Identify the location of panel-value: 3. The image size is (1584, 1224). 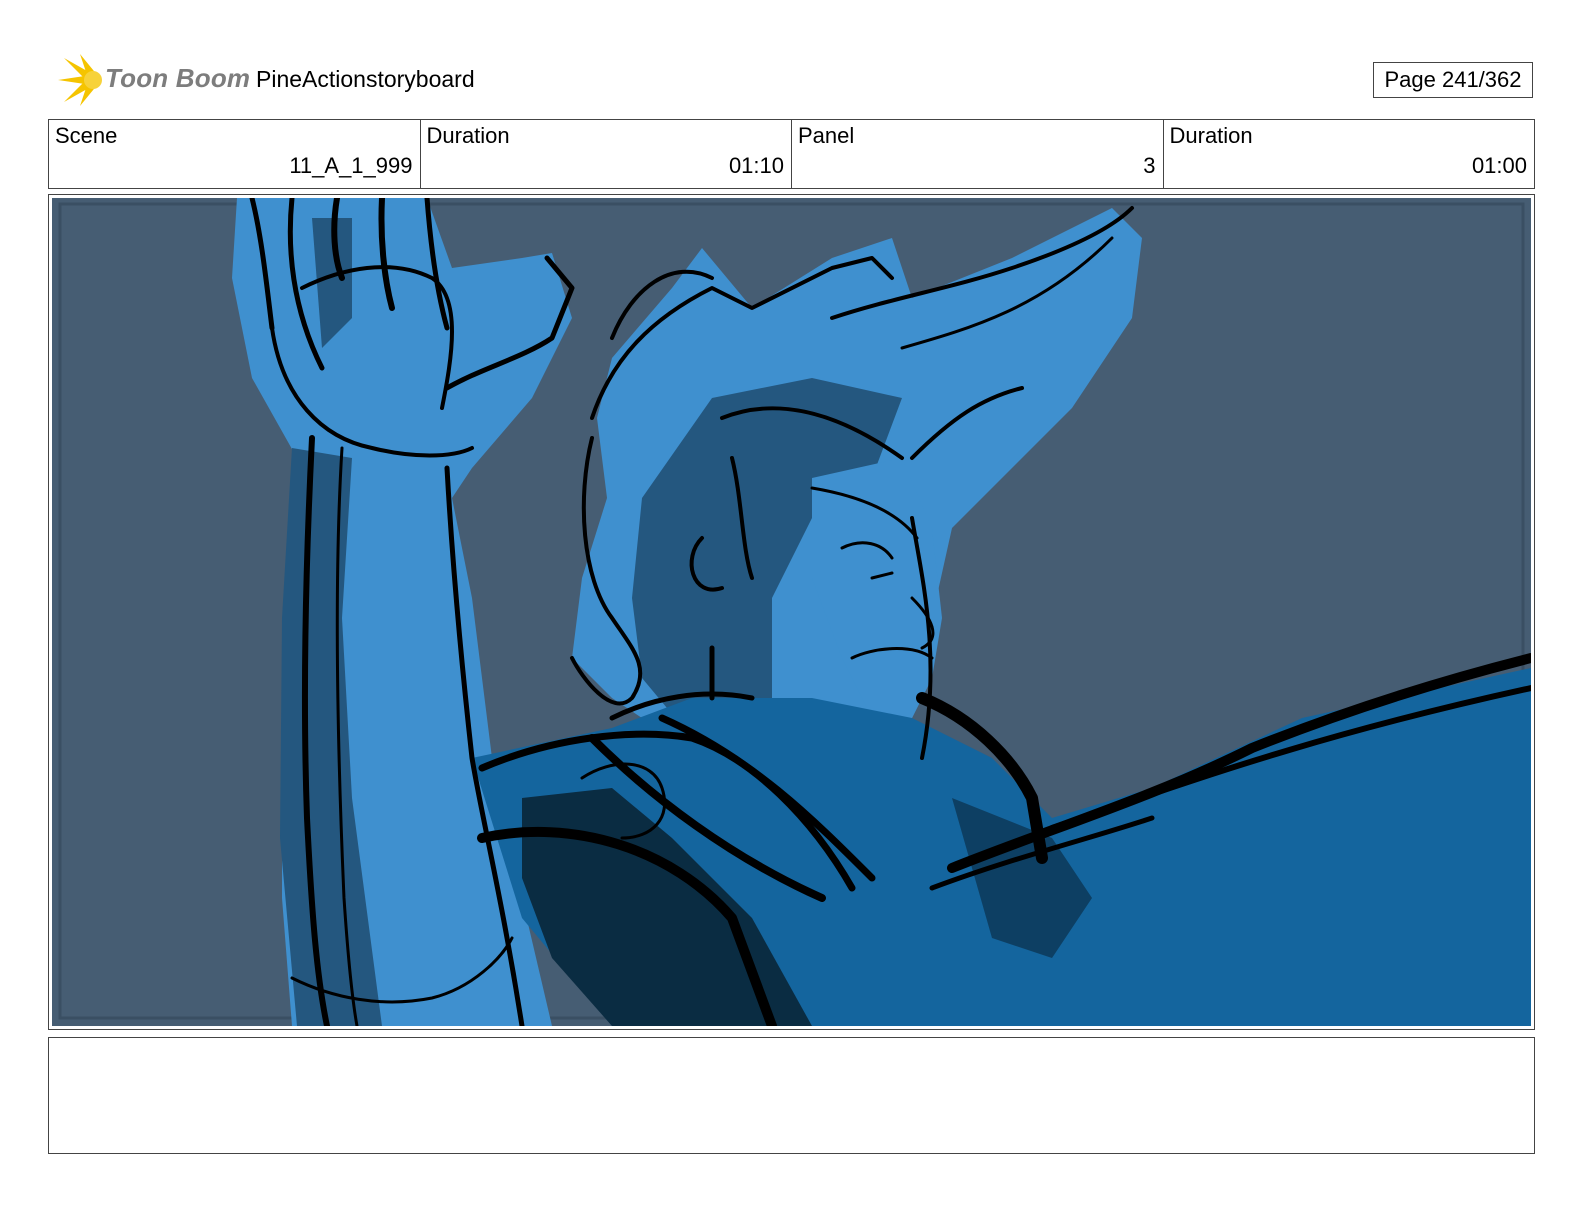
(1149, 165).